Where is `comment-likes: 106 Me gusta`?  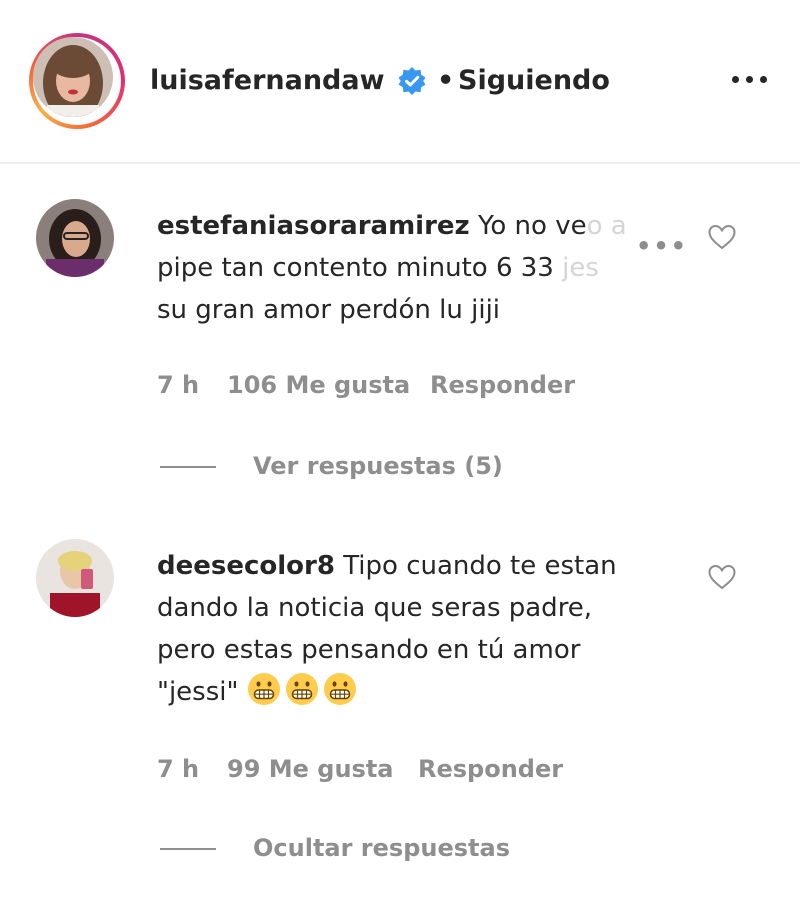 comment-likes: 106 Me gusta is located at coordinates (318, 385).